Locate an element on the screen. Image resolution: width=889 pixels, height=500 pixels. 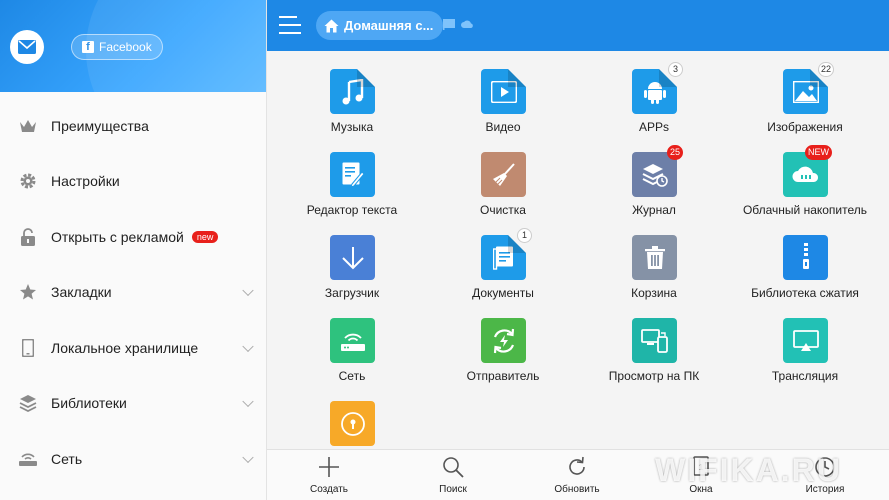
menu-icon is located at coordinates (290, 25).